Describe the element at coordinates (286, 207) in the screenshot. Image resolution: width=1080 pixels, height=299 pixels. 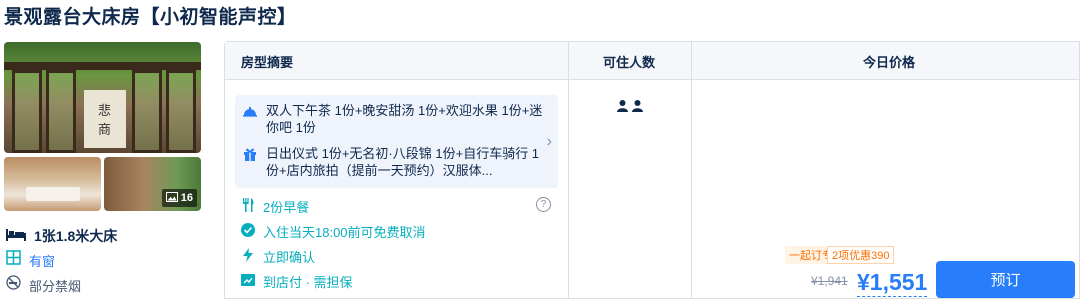
I see `breakfast-text: 2份早餐` at that location.